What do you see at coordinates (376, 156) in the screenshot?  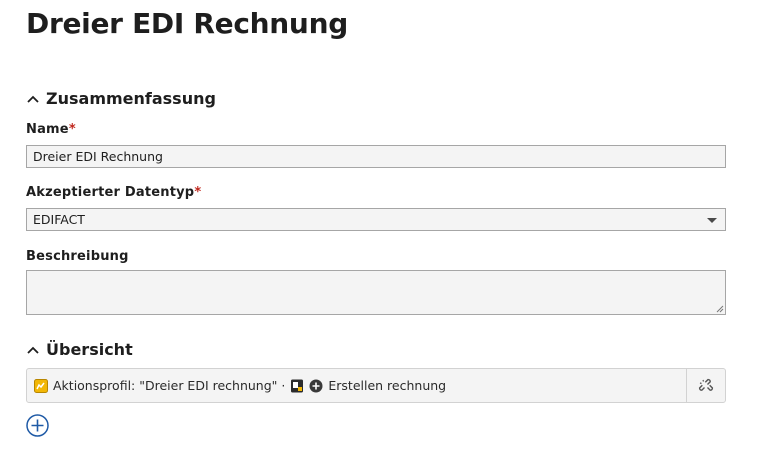 I see `name-input` at bounding box center [376, 156].